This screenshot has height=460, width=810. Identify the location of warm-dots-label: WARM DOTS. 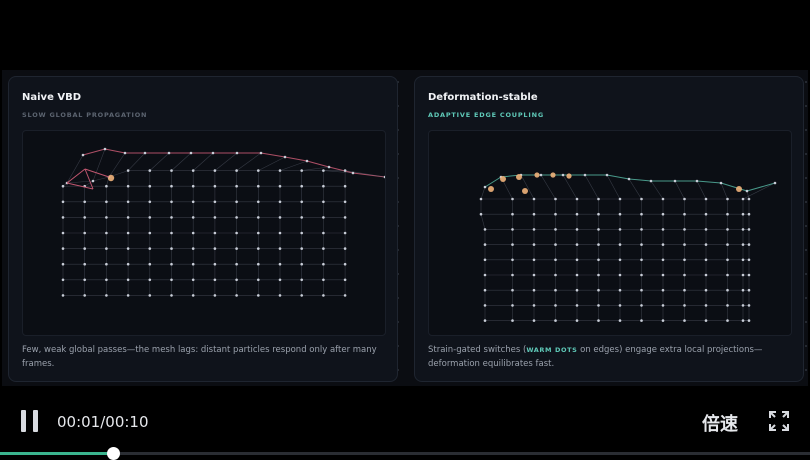
(552, 350).